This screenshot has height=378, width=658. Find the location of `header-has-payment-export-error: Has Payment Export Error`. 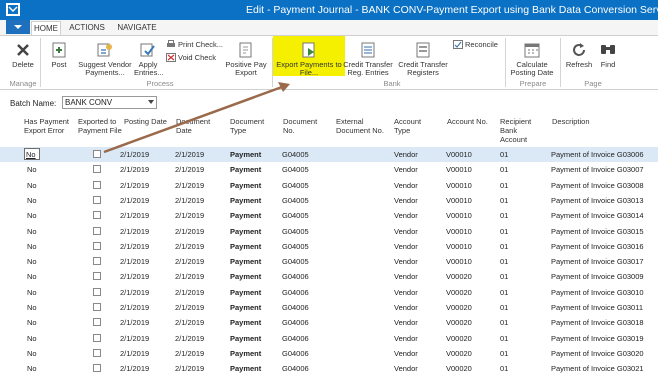

header-has-payment-export-error: Has Payment Export Error is located at coordinates (48, 126).